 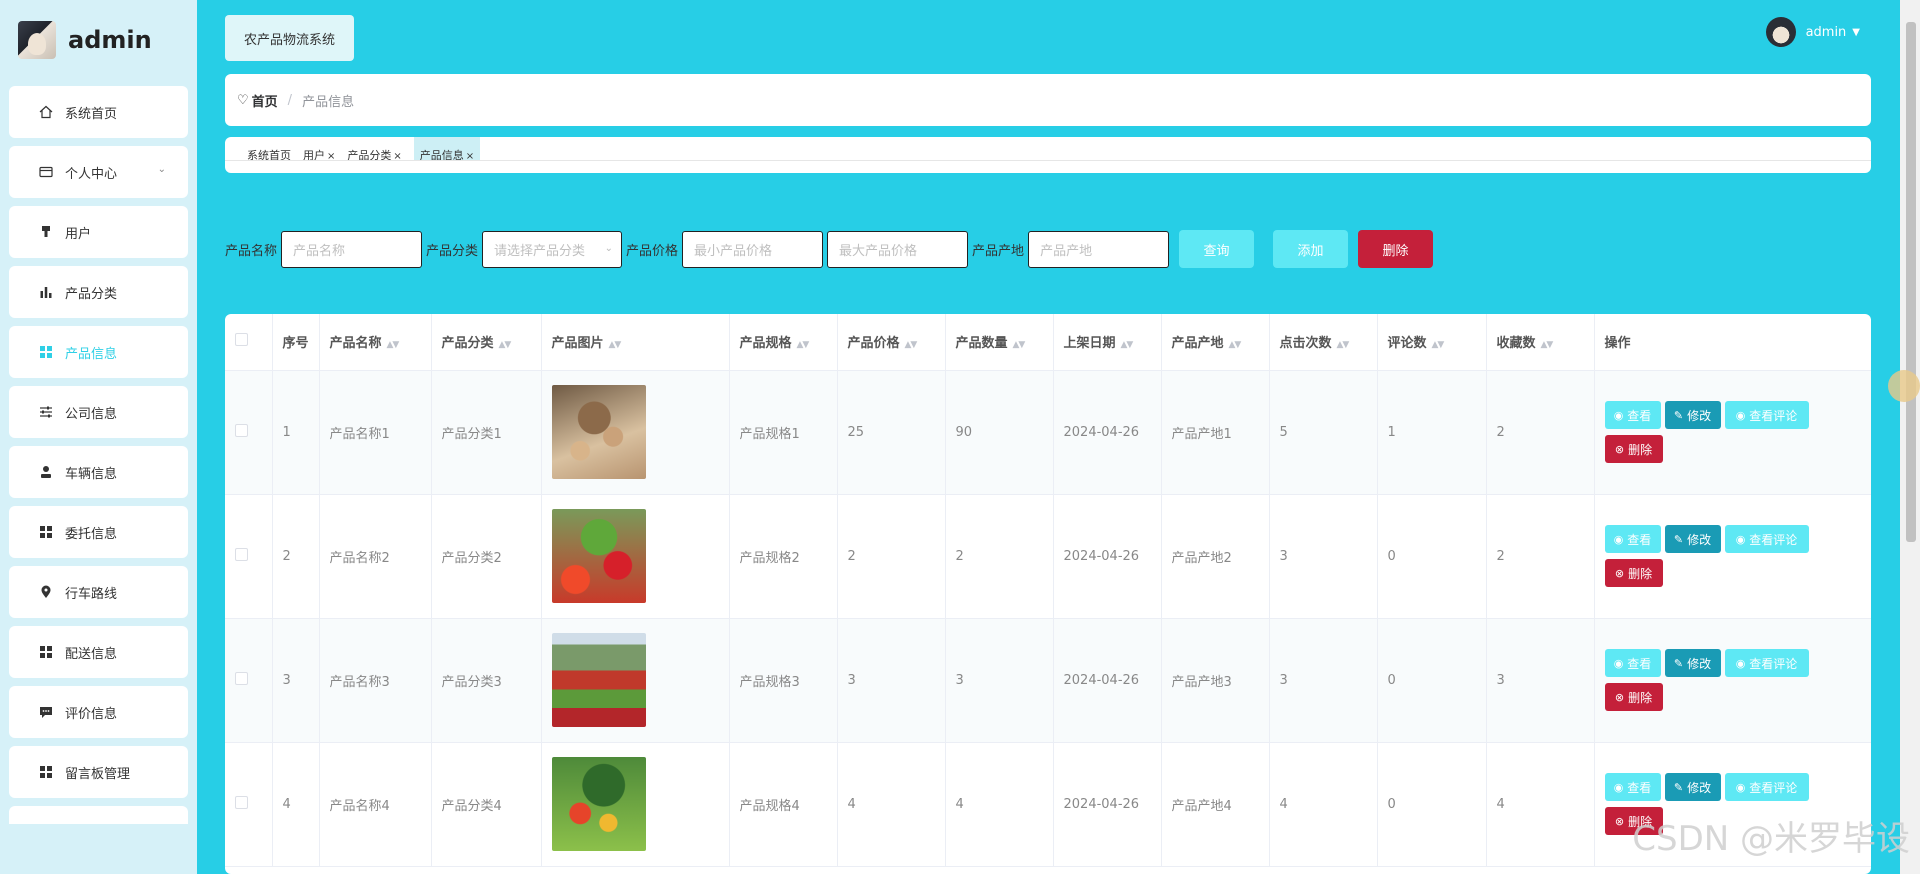 What do you see at coordinates (98, 712) in the screenshot?
I see `sidebar-item-review-info: 评价信息` at bounding box center [98, 712].